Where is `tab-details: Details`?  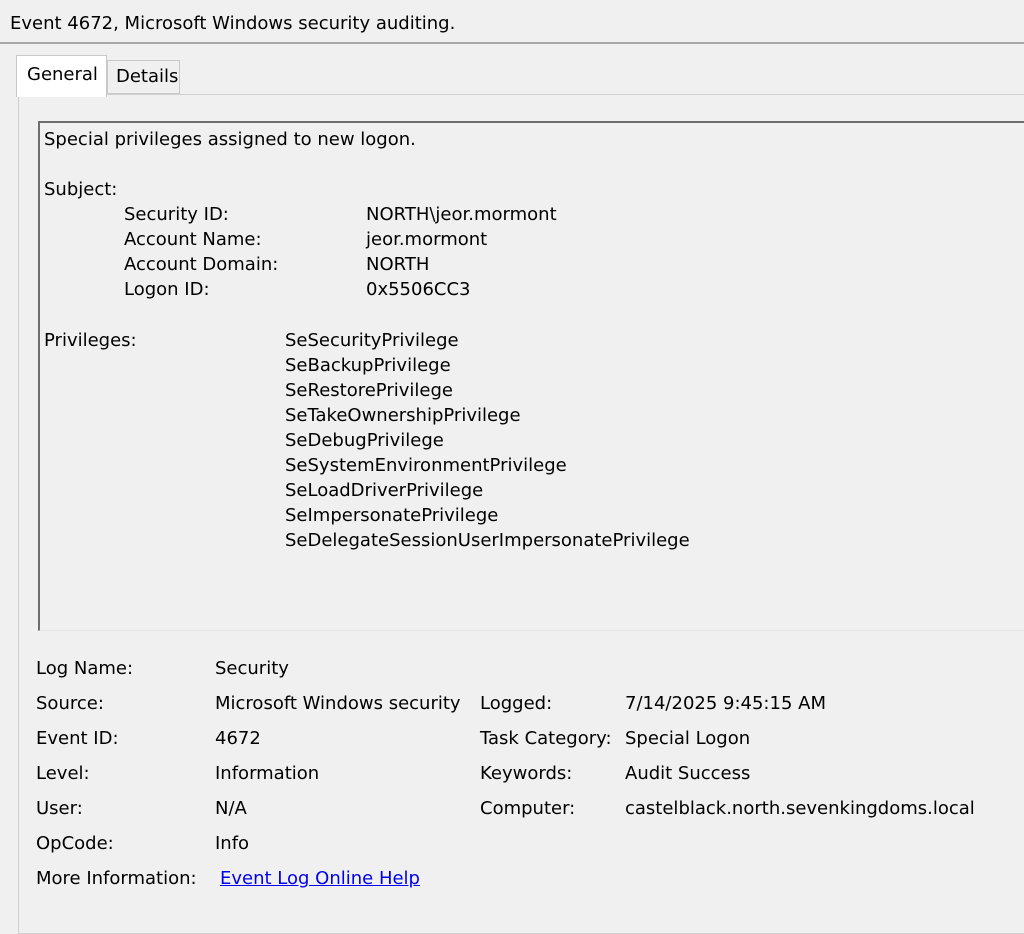 tab-details: Details is located at coordinates (143, 77).